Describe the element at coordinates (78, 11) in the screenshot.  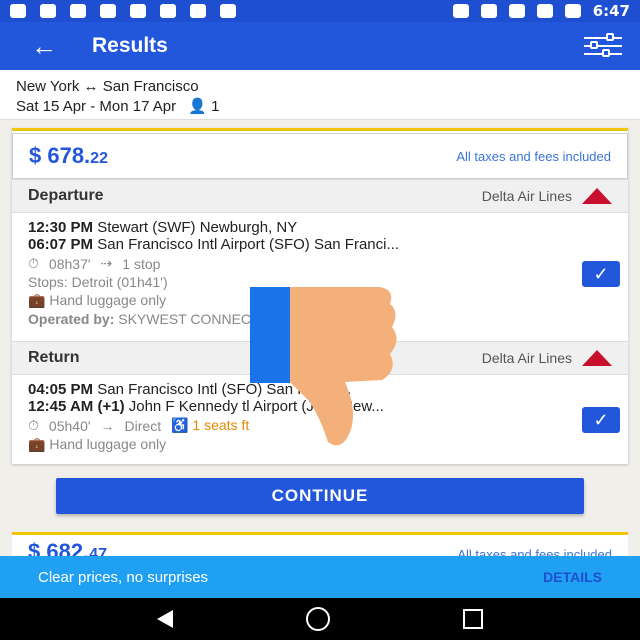
I see `facebook-icon` at that location.